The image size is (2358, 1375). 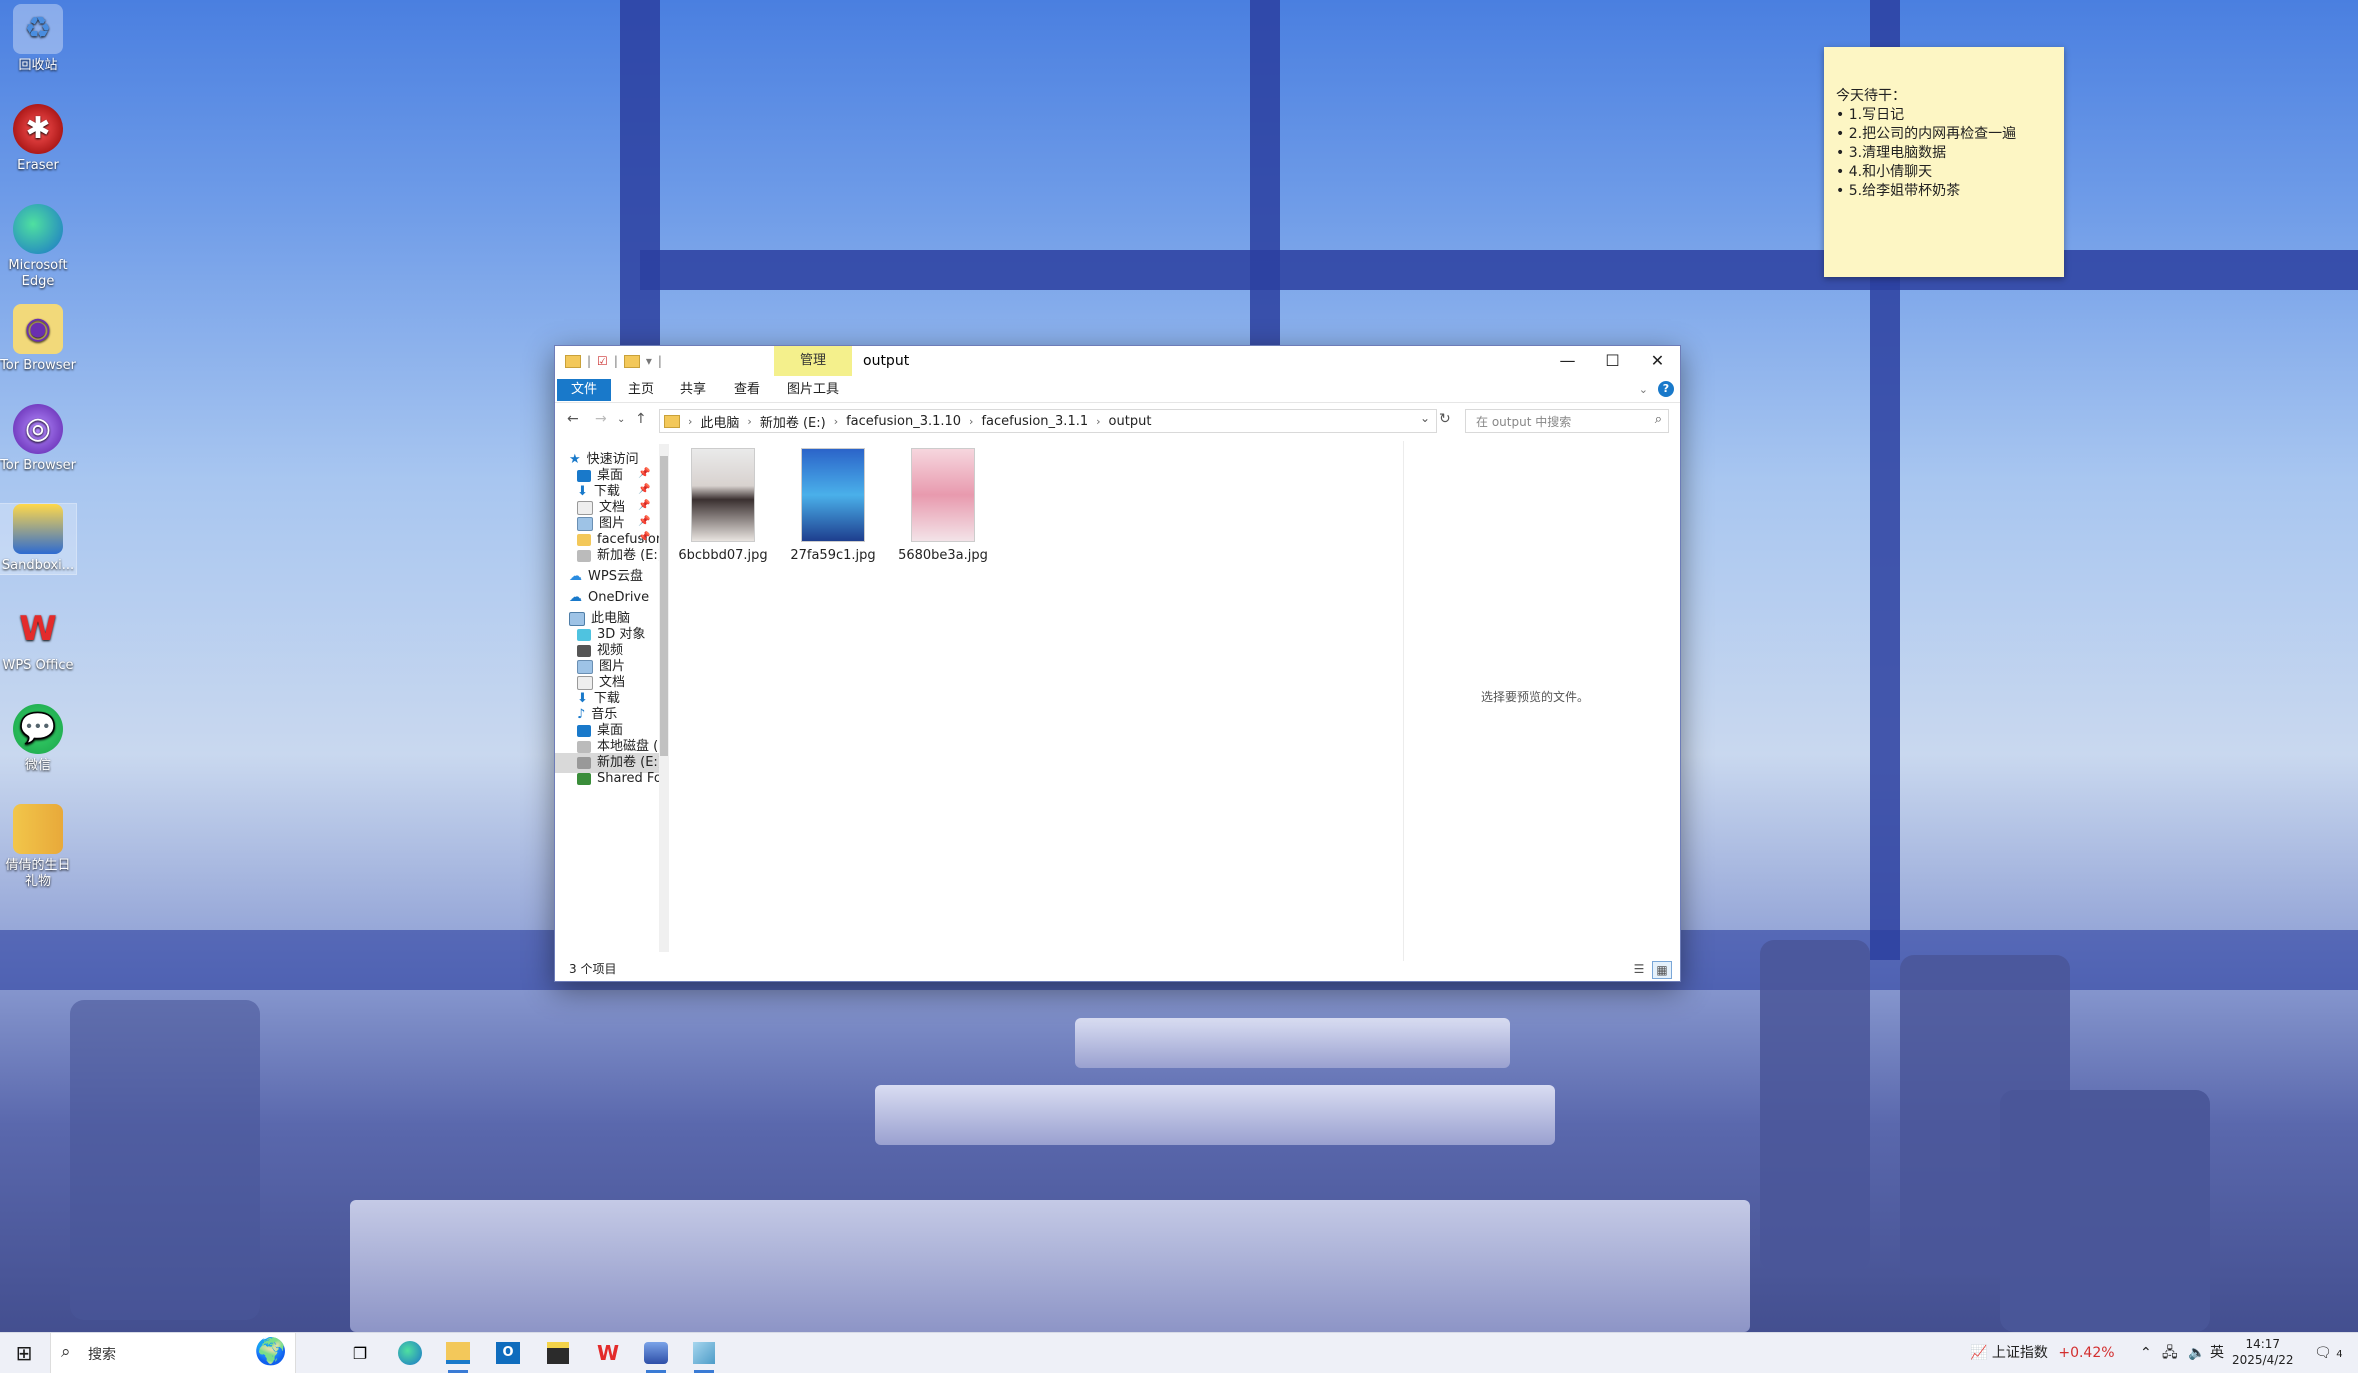 What do you see at coordinates (575, 597) in the screenshot?
I see `onedrive-cloud-icon: ☁` at bounding box center [575, 597].